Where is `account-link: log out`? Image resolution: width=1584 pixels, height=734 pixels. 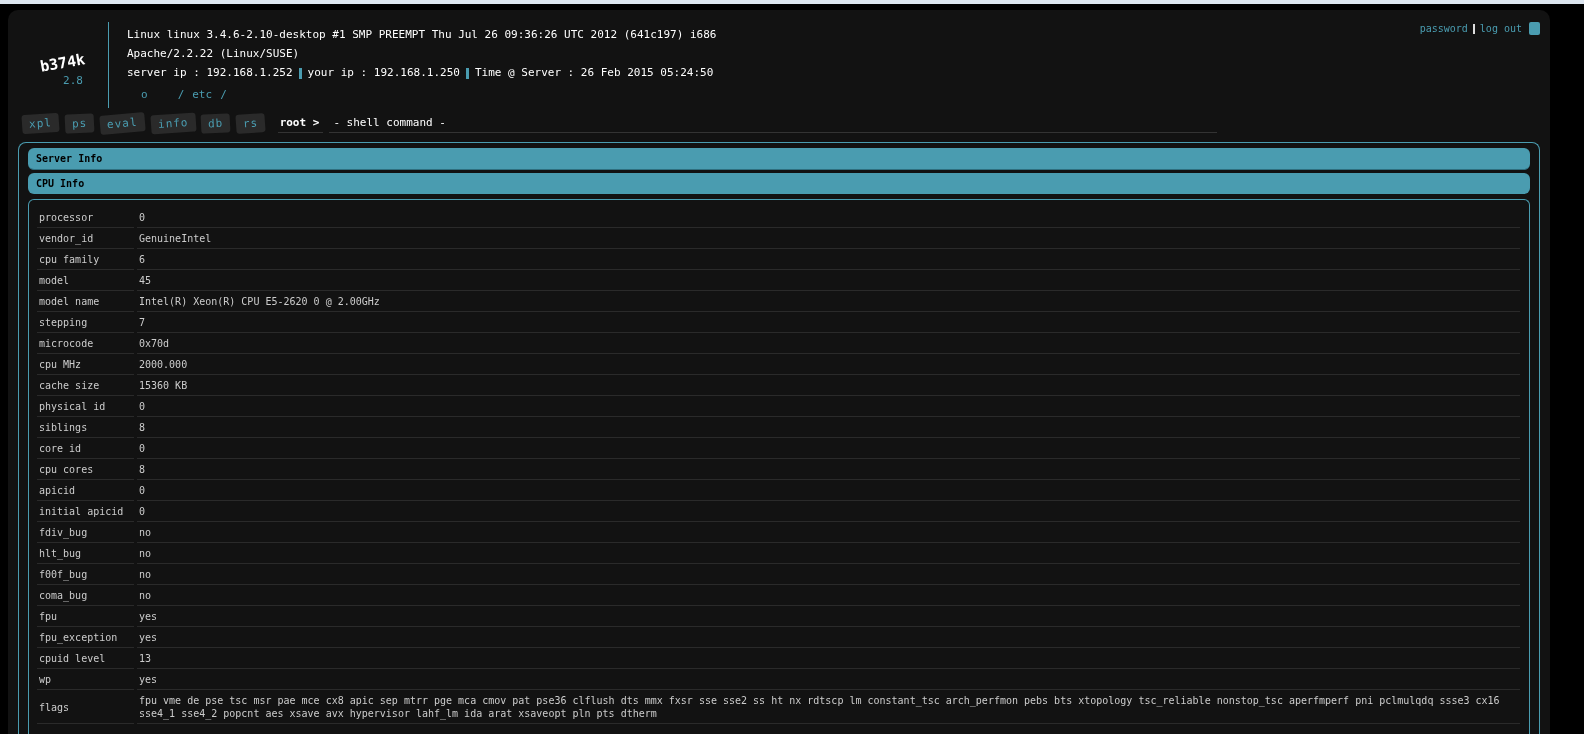 account-link: log out is located at coordinates (1500, 28).